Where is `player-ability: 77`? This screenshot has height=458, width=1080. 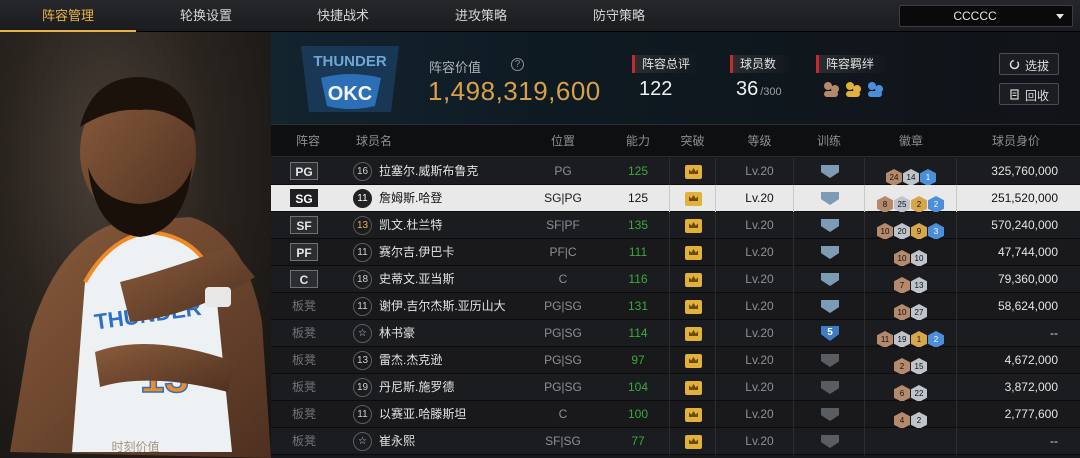
player-ability: 77 is located at coordinates (638, 441).